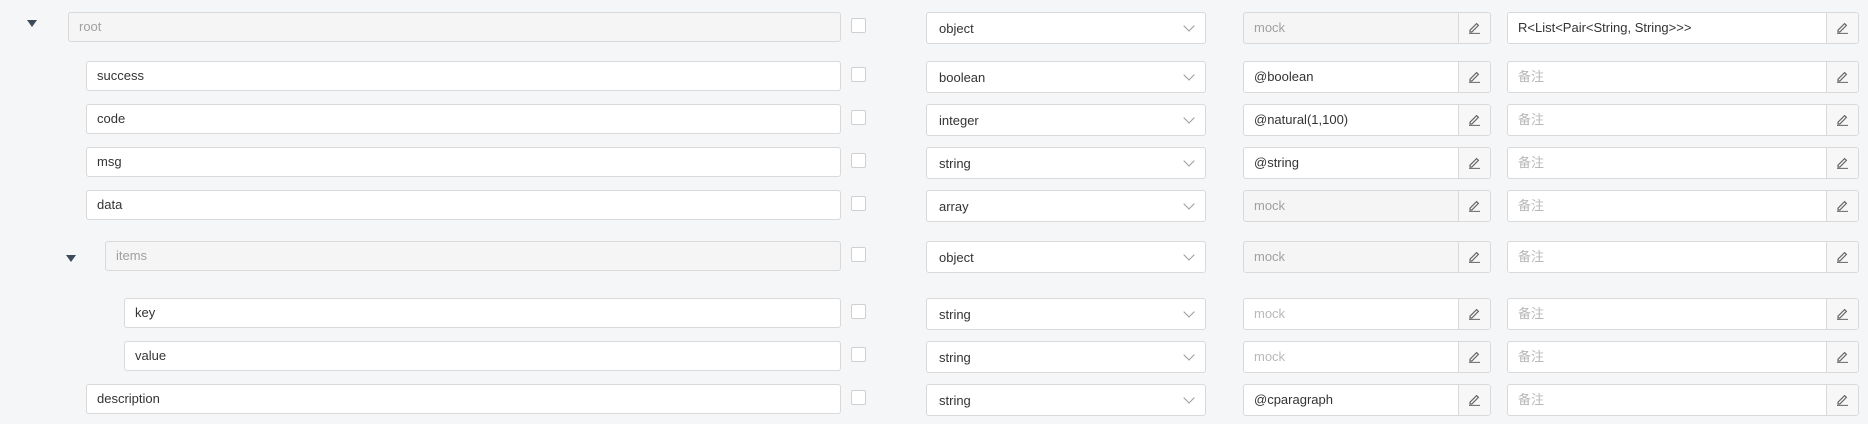 The width and height of the screenshot is (1868, 424). Describe the element at coordinates (463, 76) in the screenshot. I see `field-name-input: success` at that location.